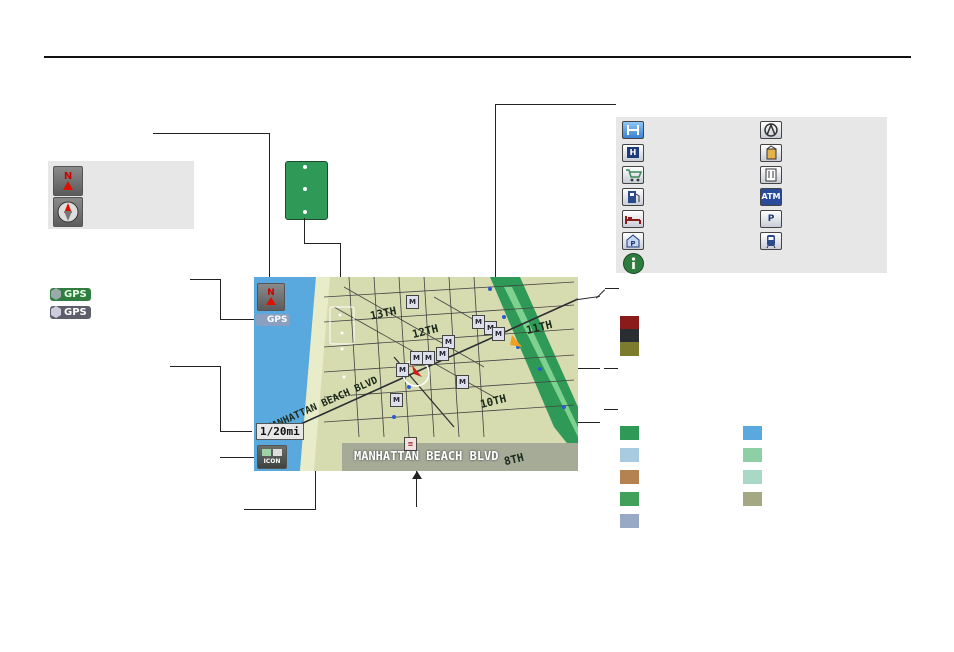  What do you see at coordinates (633, 263) in the screenshot?
I see `info-icon` at bounding box center [633, 263].